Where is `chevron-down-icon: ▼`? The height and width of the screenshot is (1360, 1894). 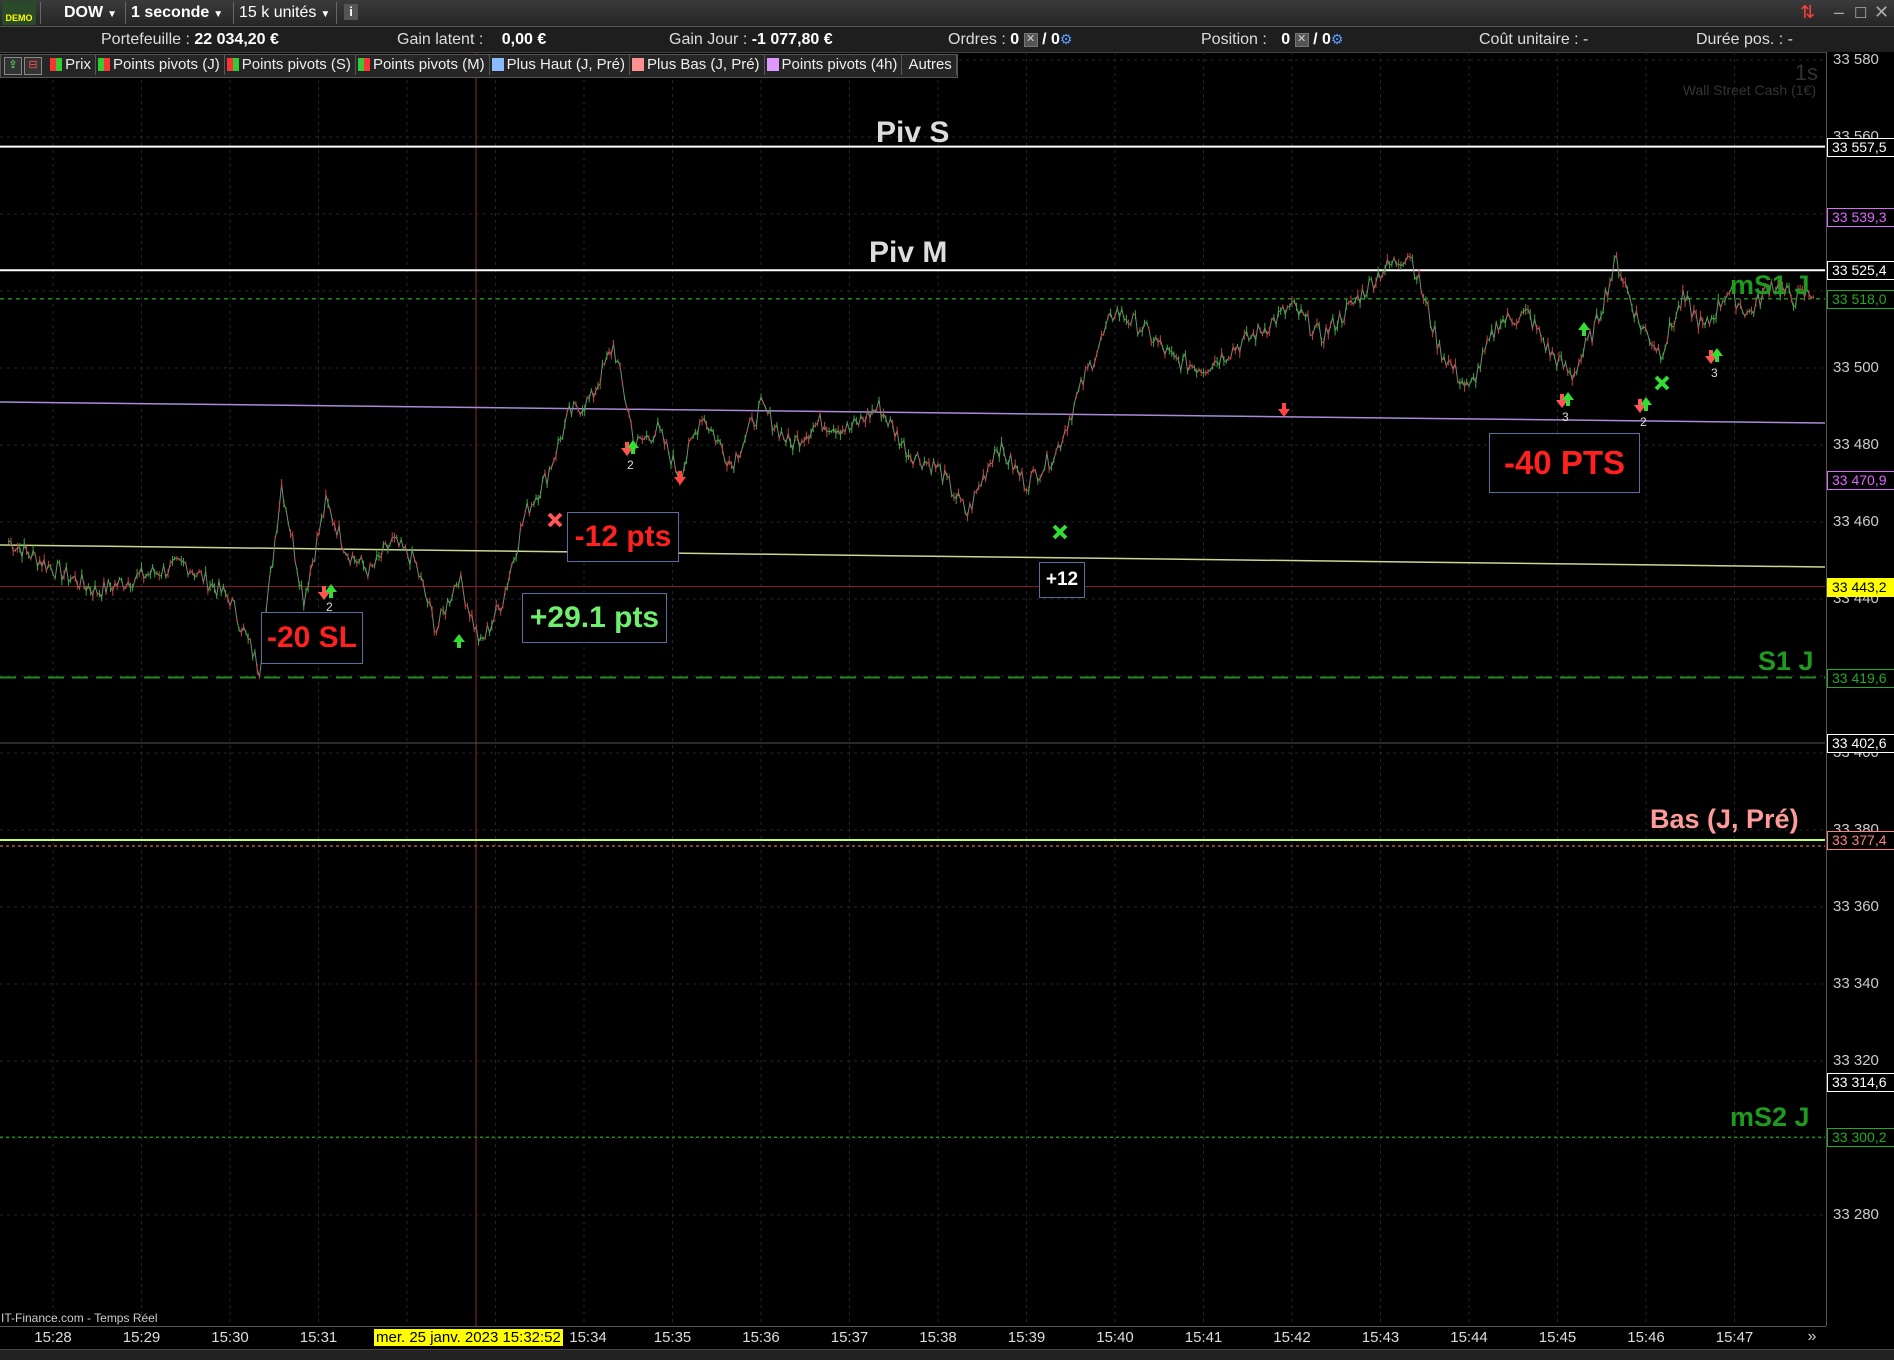
chevron-down-icon: ▼ is located at coordinates (325, 14).